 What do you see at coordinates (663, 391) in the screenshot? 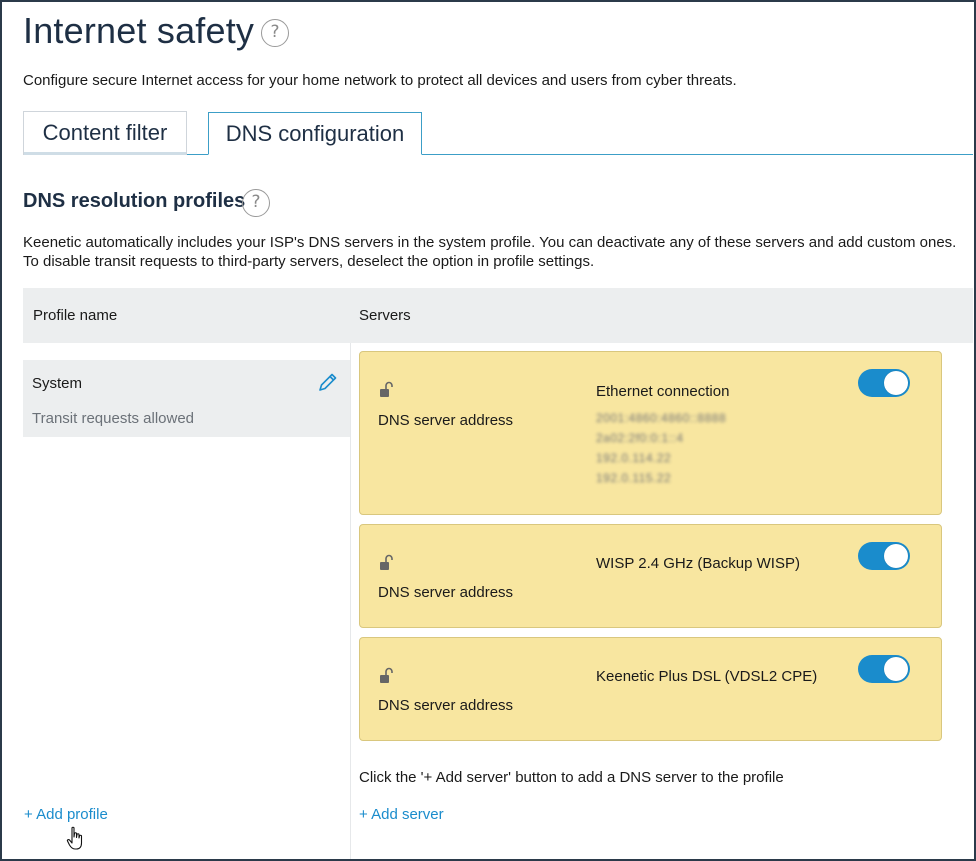
I see `connection-name: Ethernet connection` at bounding box center [663, 391].